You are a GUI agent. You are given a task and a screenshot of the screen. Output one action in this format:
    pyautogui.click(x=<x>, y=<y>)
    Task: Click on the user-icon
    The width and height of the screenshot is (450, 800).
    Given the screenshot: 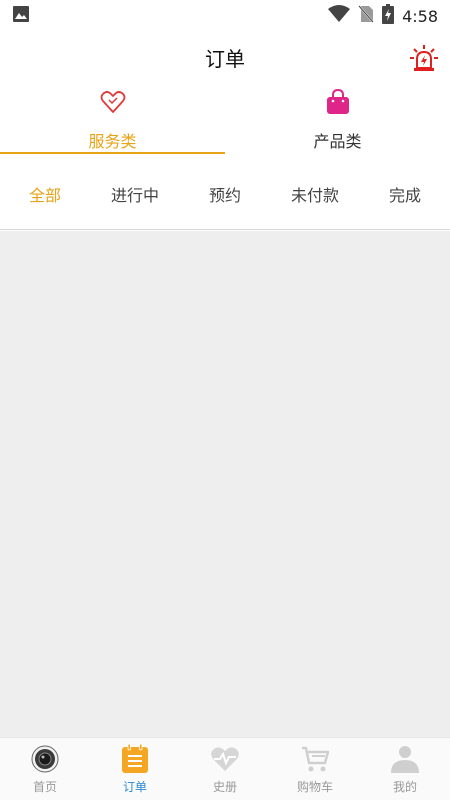 What is the action you would take?
    pyautogui.click(x=405, y=759)
    